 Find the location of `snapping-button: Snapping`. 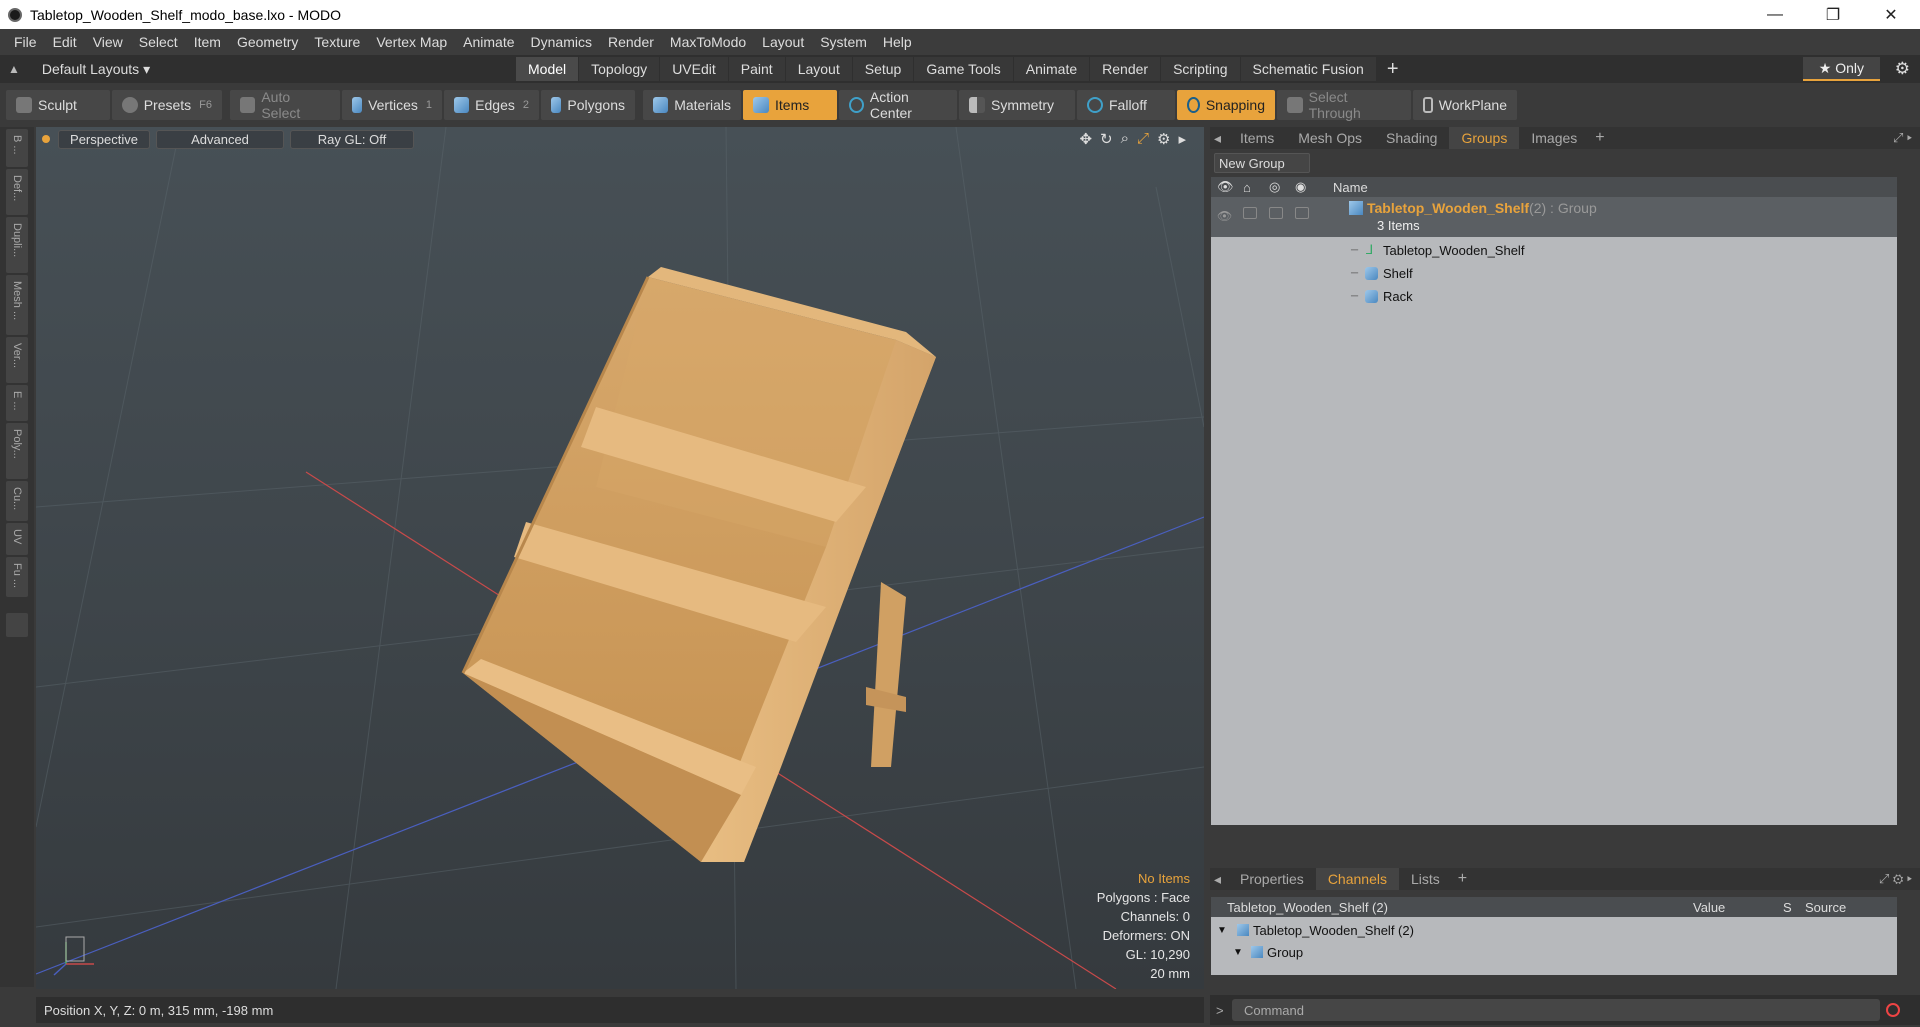

snapping-button: Snapping is located at coordinates (1226, 105).